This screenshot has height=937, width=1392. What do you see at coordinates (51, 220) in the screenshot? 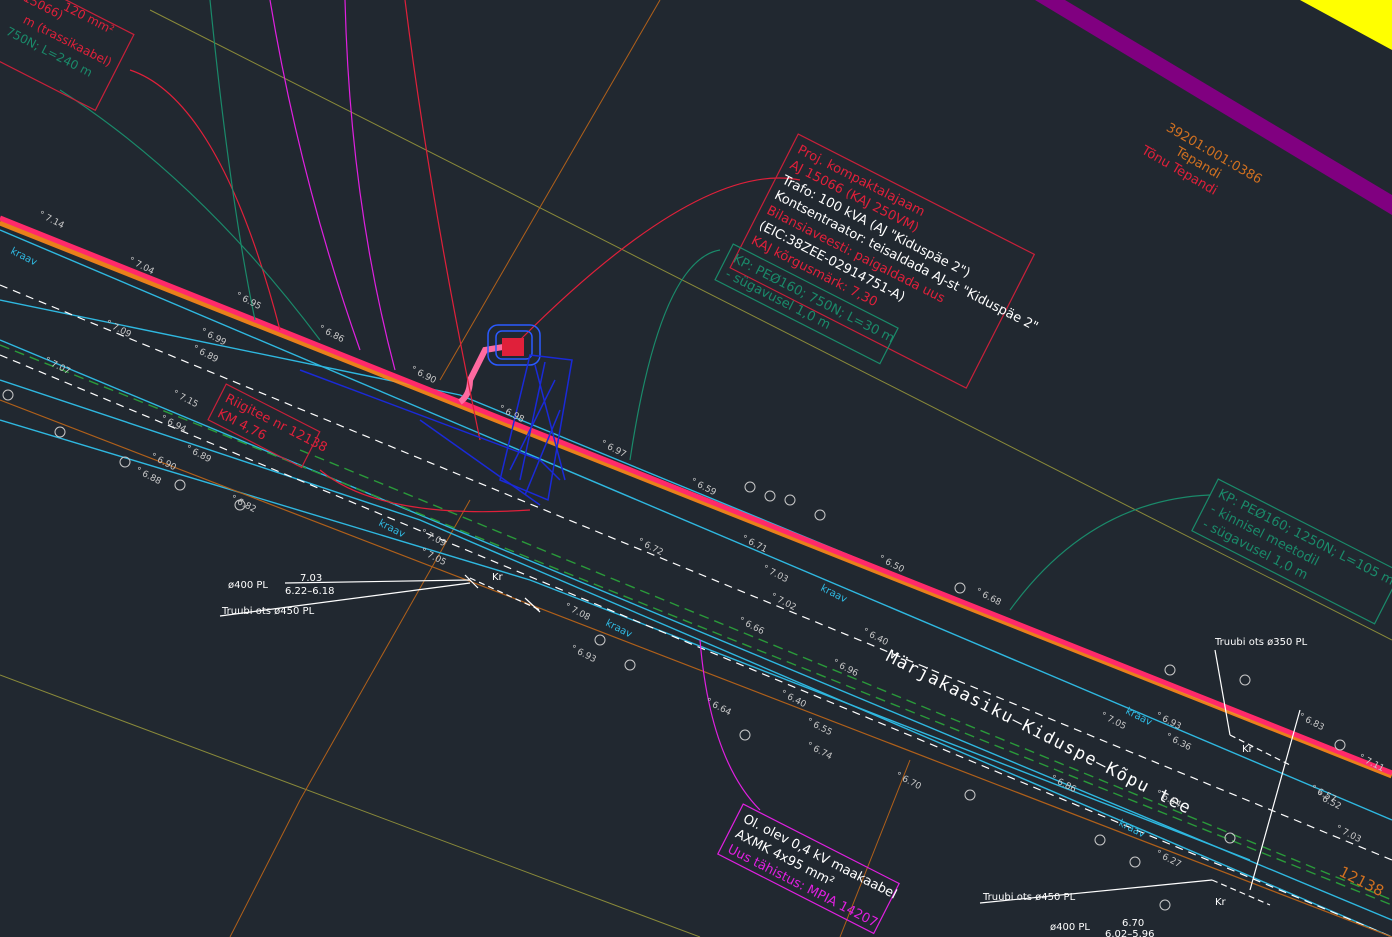
I see `elevation-label: ° 7.14` at bounding box center [51, 220].